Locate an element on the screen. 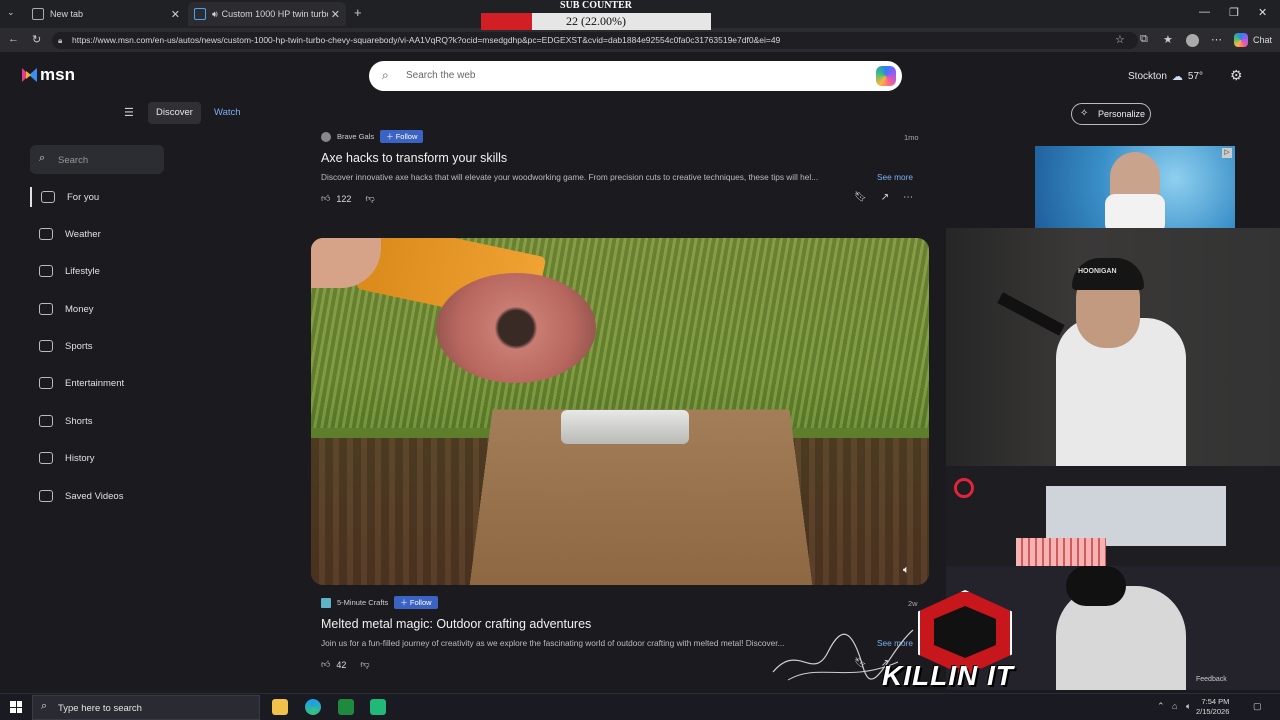 The image size is (1280, 720). shorts-icon is located at coordinates (46, 421).